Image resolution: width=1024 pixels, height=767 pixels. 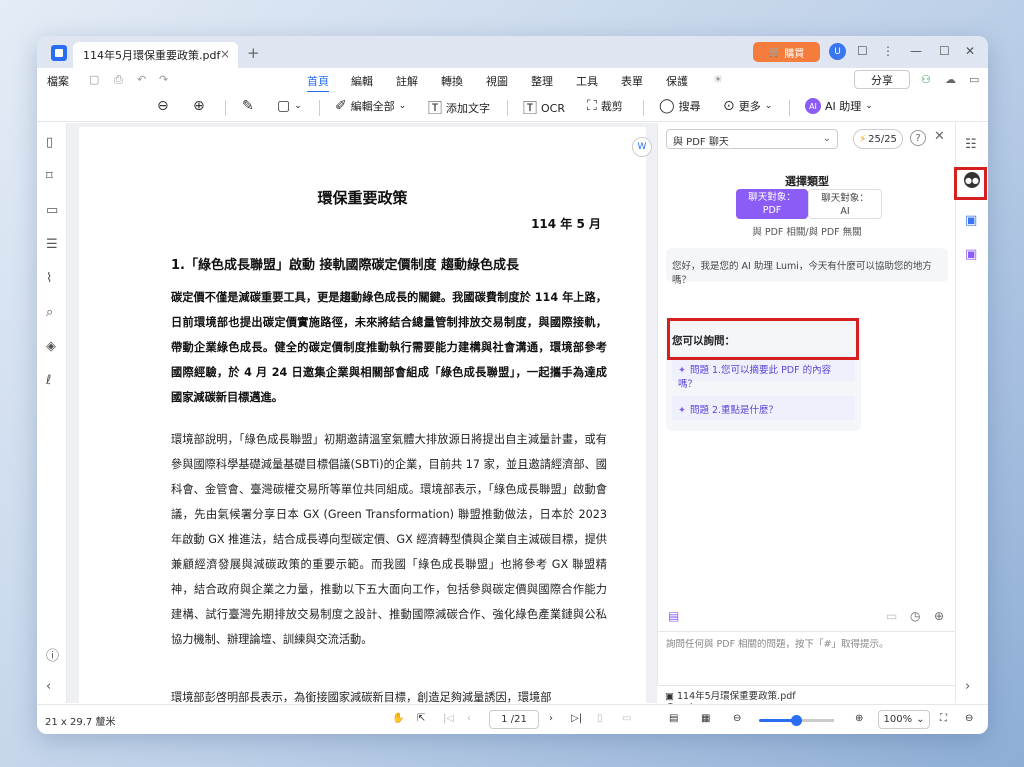 What do you see at coordinates (163, 79) in the screenshot?
I see `redo-icon: ↷` at bounding box center [163, 79].